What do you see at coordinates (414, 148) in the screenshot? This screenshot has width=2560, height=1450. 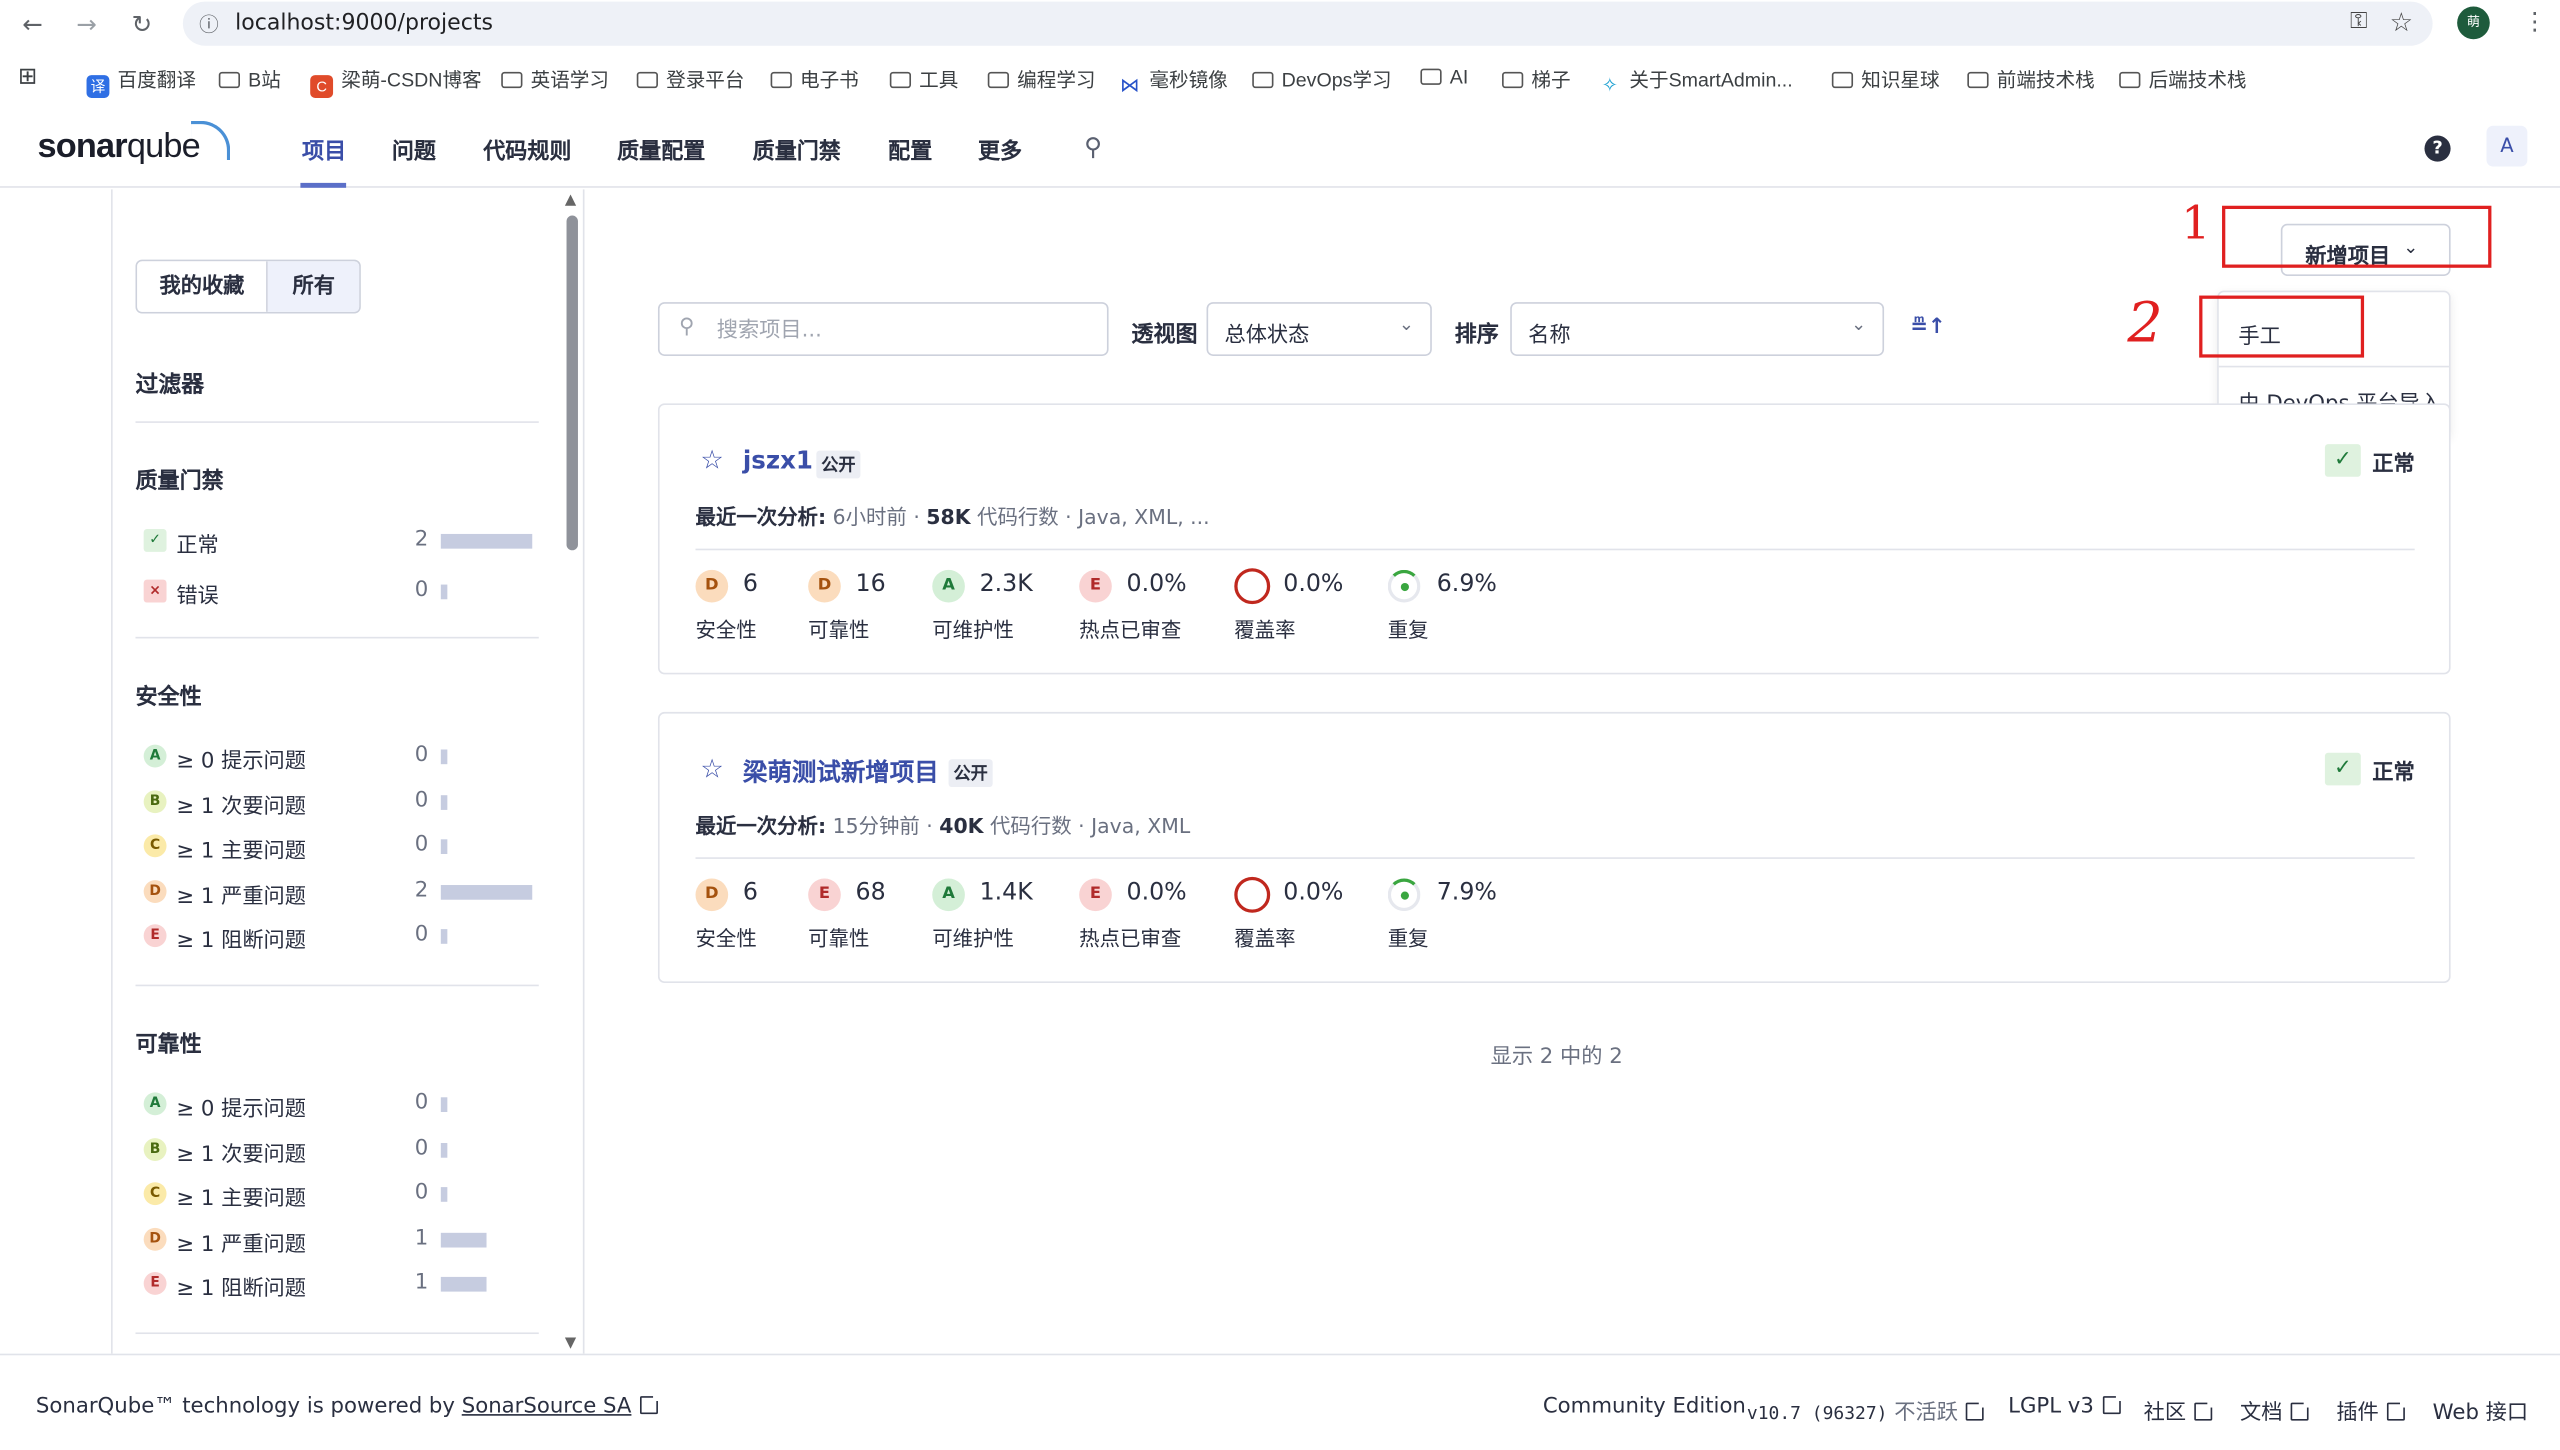 I see `nav-issues: 问题` at bounding box center [414, 148].